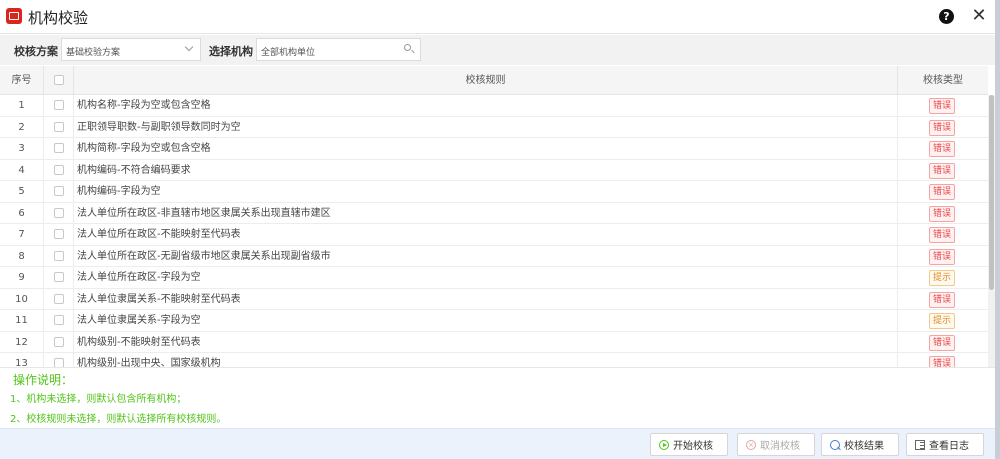 The height and width of the screenshot is (459, 1000). Describe the element at coordinates (486, 170) in the screenshot. I see `row-rule: 机构编码-不符合编码要求` at that location.